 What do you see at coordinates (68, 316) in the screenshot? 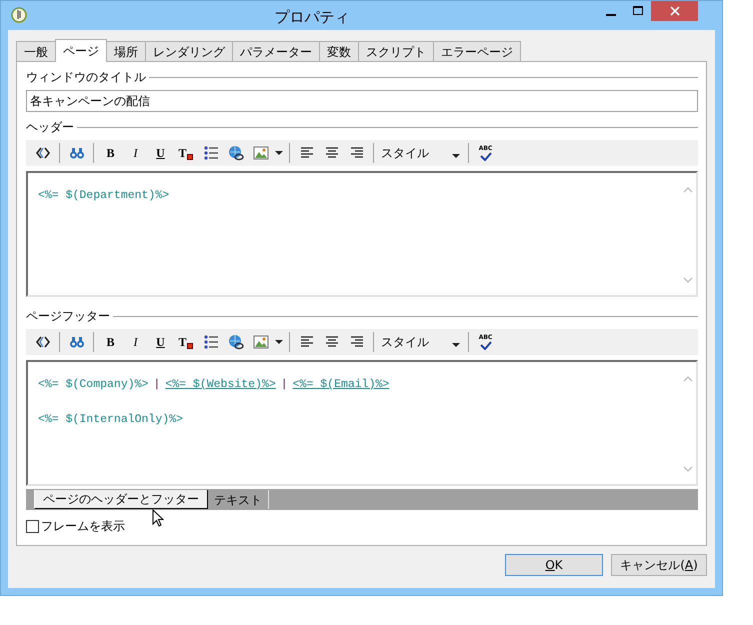
I see `group-label: ページフッター` at bounding box center [68, 316].